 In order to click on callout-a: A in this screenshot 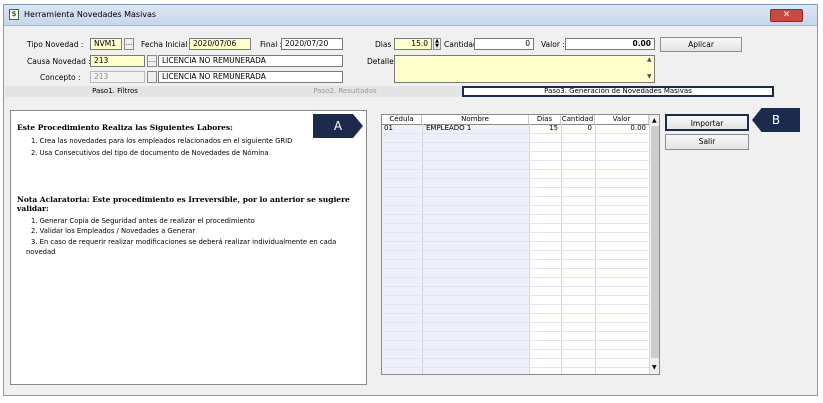, I will do `click(338, 126)`.